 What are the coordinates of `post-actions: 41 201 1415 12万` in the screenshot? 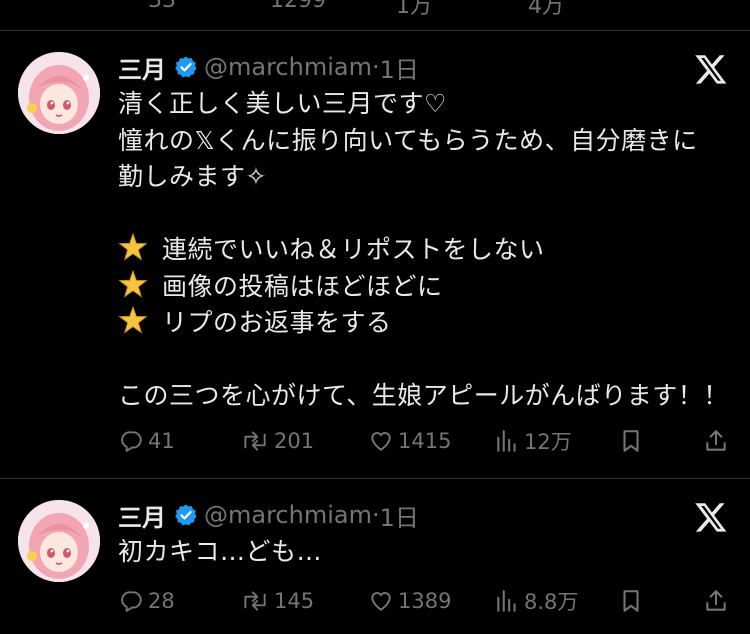 It's located at (425, 441).